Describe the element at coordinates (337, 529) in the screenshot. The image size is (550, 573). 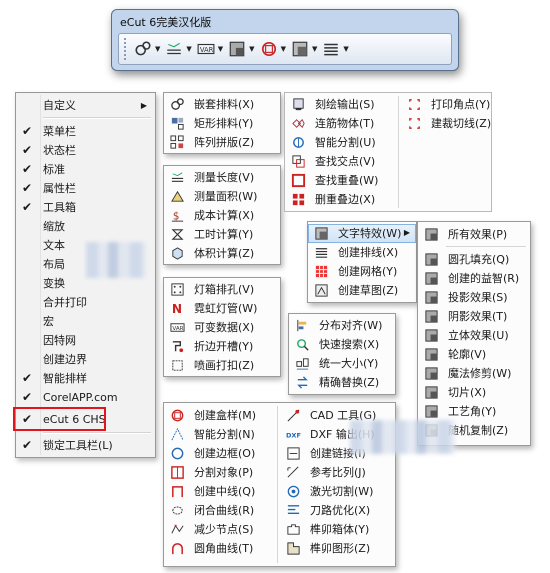
I see `panel-item: 榫卯箱体(Y)` at that location.